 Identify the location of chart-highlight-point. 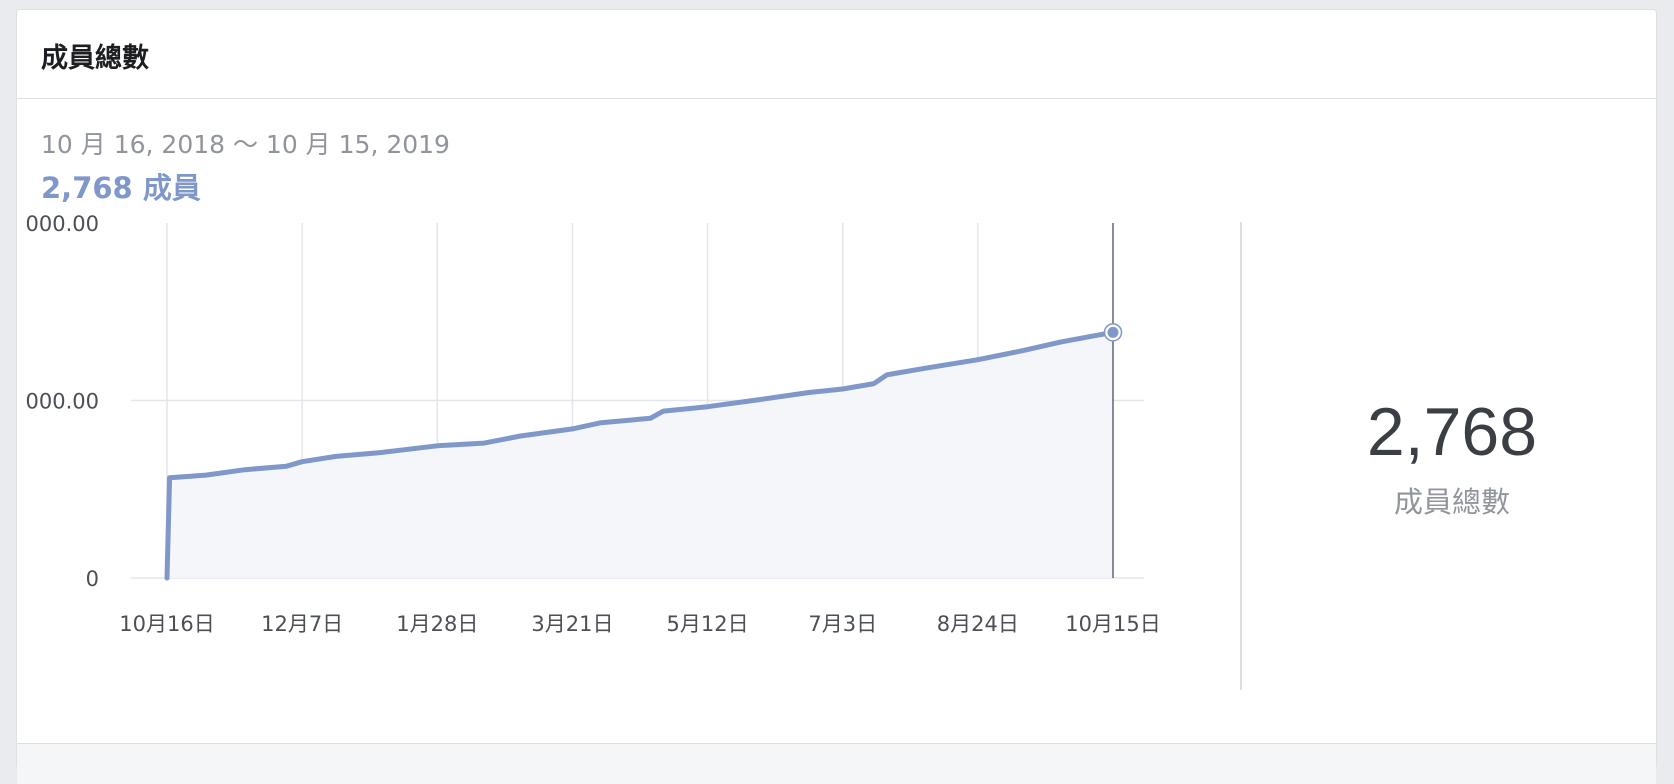
(1113, 332).